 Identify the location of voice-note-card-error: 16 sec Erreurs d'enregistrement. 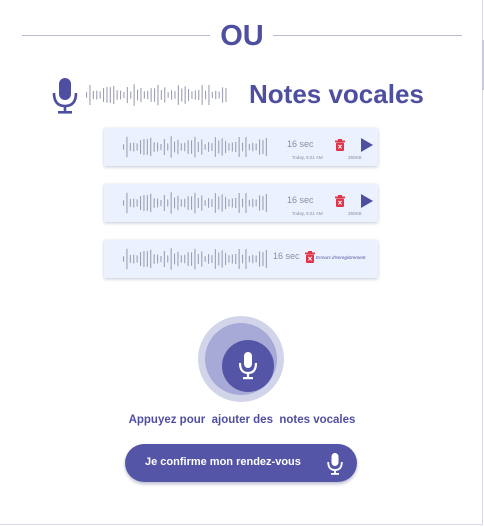
(241, 259).